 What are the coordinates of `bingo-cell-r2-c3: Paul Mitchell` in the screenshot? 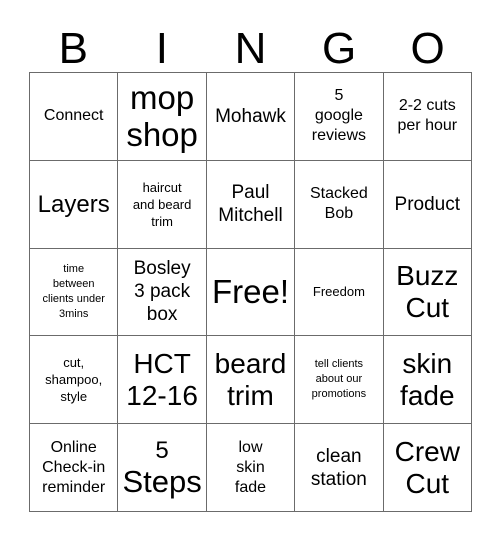 It's located at (251, 204).